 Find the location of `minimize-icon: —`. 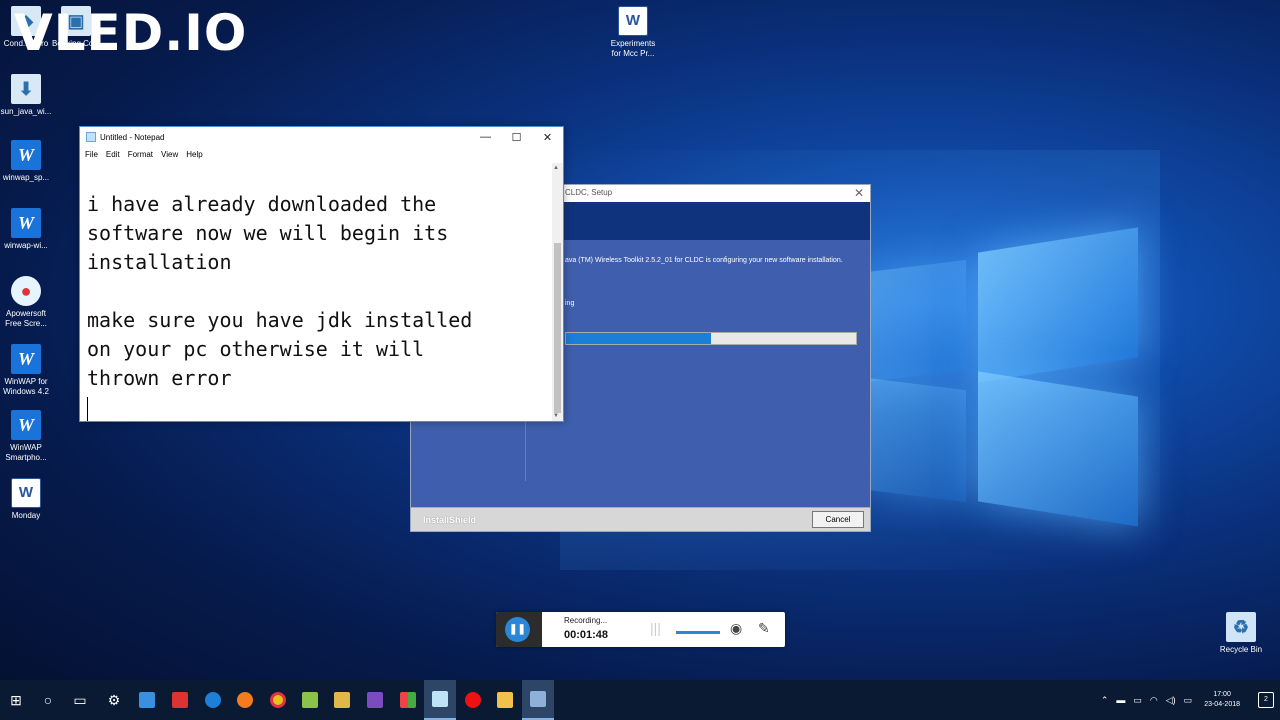

minimize-icon: — is located at coordinates (485, 137).